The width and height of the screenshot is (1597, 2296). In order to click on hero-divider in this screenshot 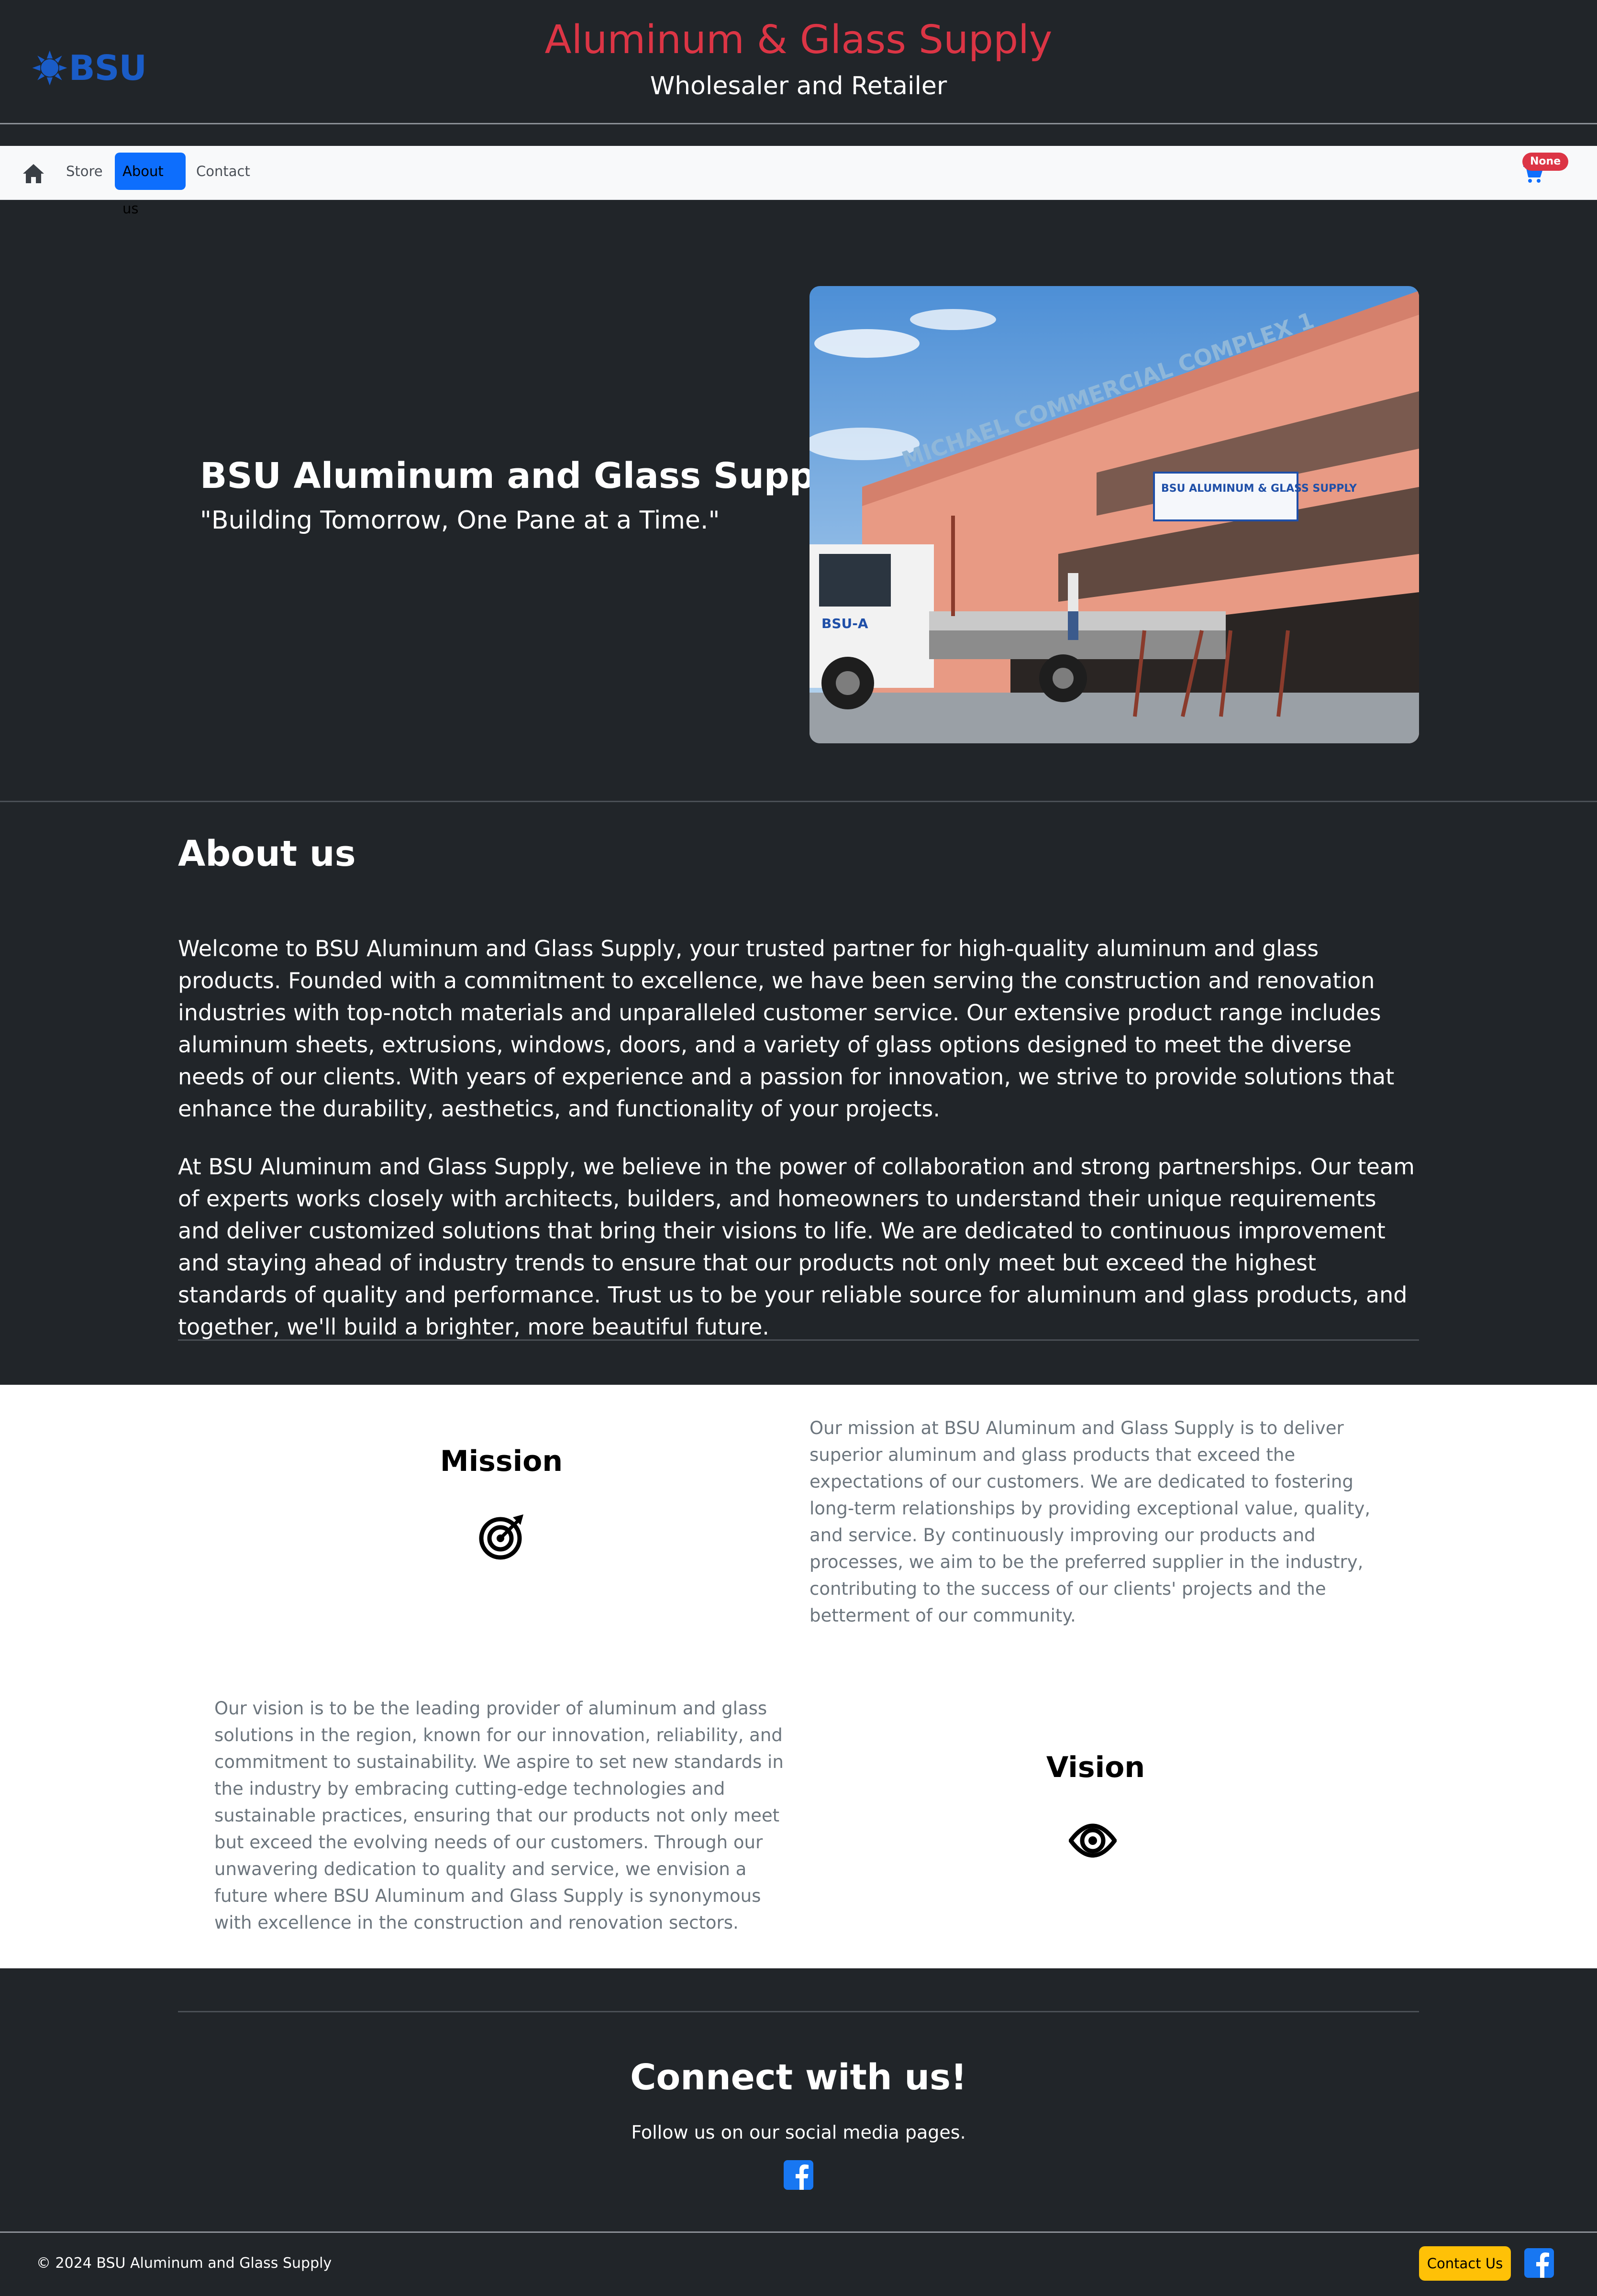, I will do `click(799, 802)`.